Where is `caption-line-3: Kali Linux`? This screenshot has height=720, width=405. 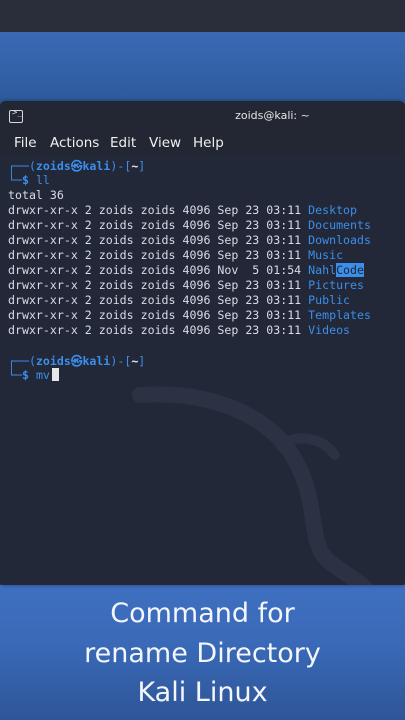
caption-line-3: Kali Linux is located at coordinates (202, 692).